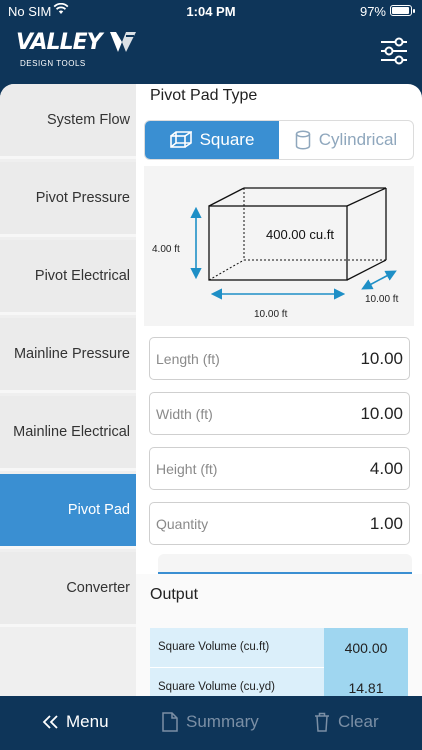 The image size is (422, 750). I want to click on cylindrical-label: Cylindrical, so click(358, 139).